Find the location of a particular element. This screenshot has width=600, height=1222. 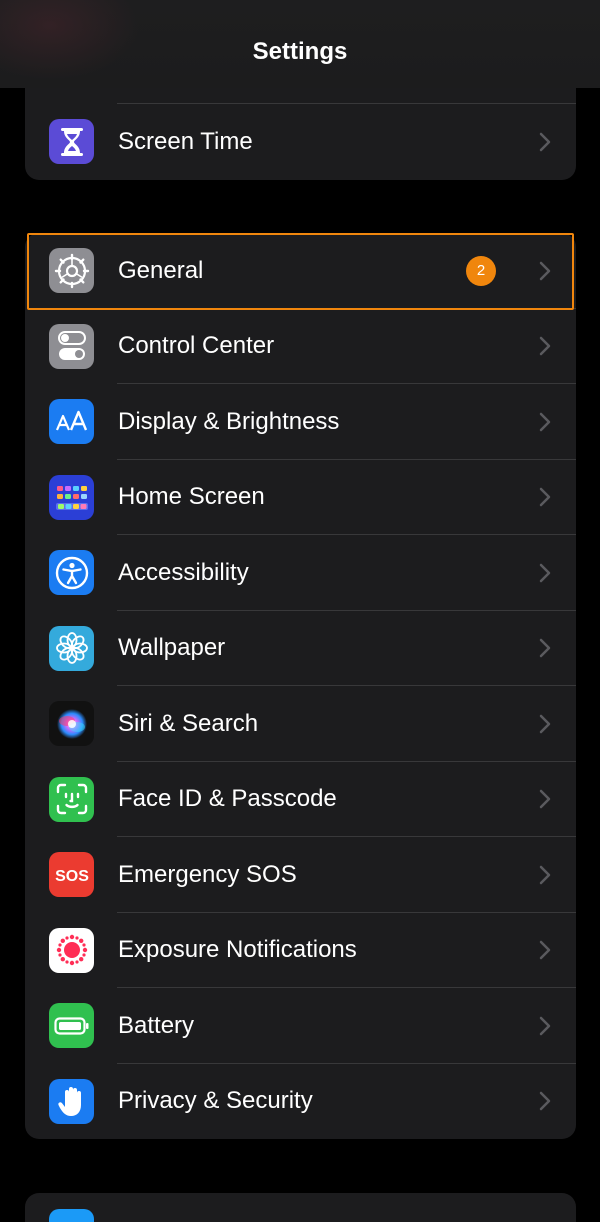

row-label: Face ID & Passcode is located at coordinates (227, 799).